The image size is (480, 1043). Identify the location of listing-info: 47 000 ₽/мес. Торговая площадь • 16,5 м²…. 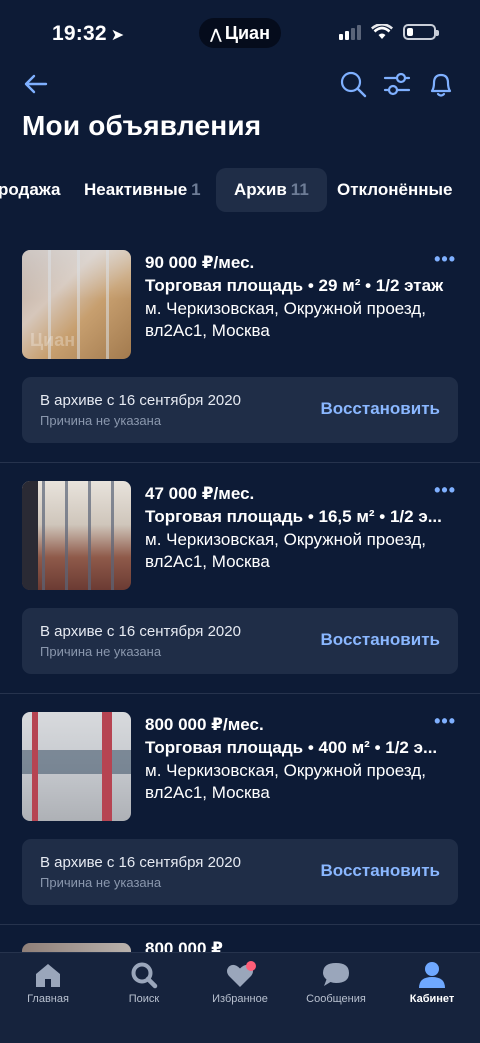
(301, 528).